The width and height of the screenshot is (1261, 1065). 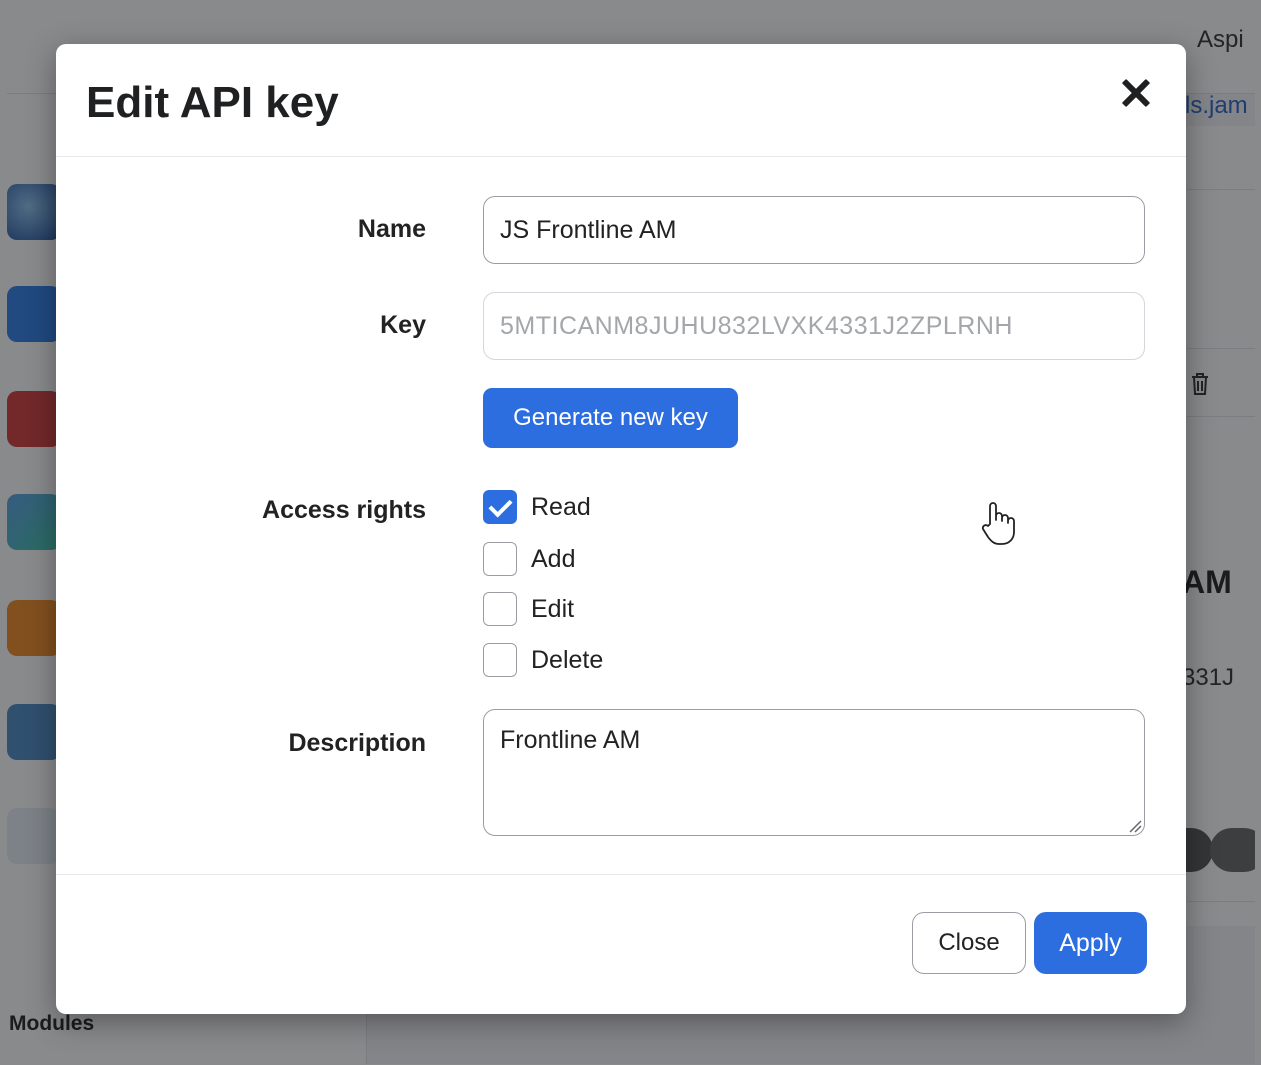 I want to click on modal-header: Edit API key, so click(x=621, y=100).